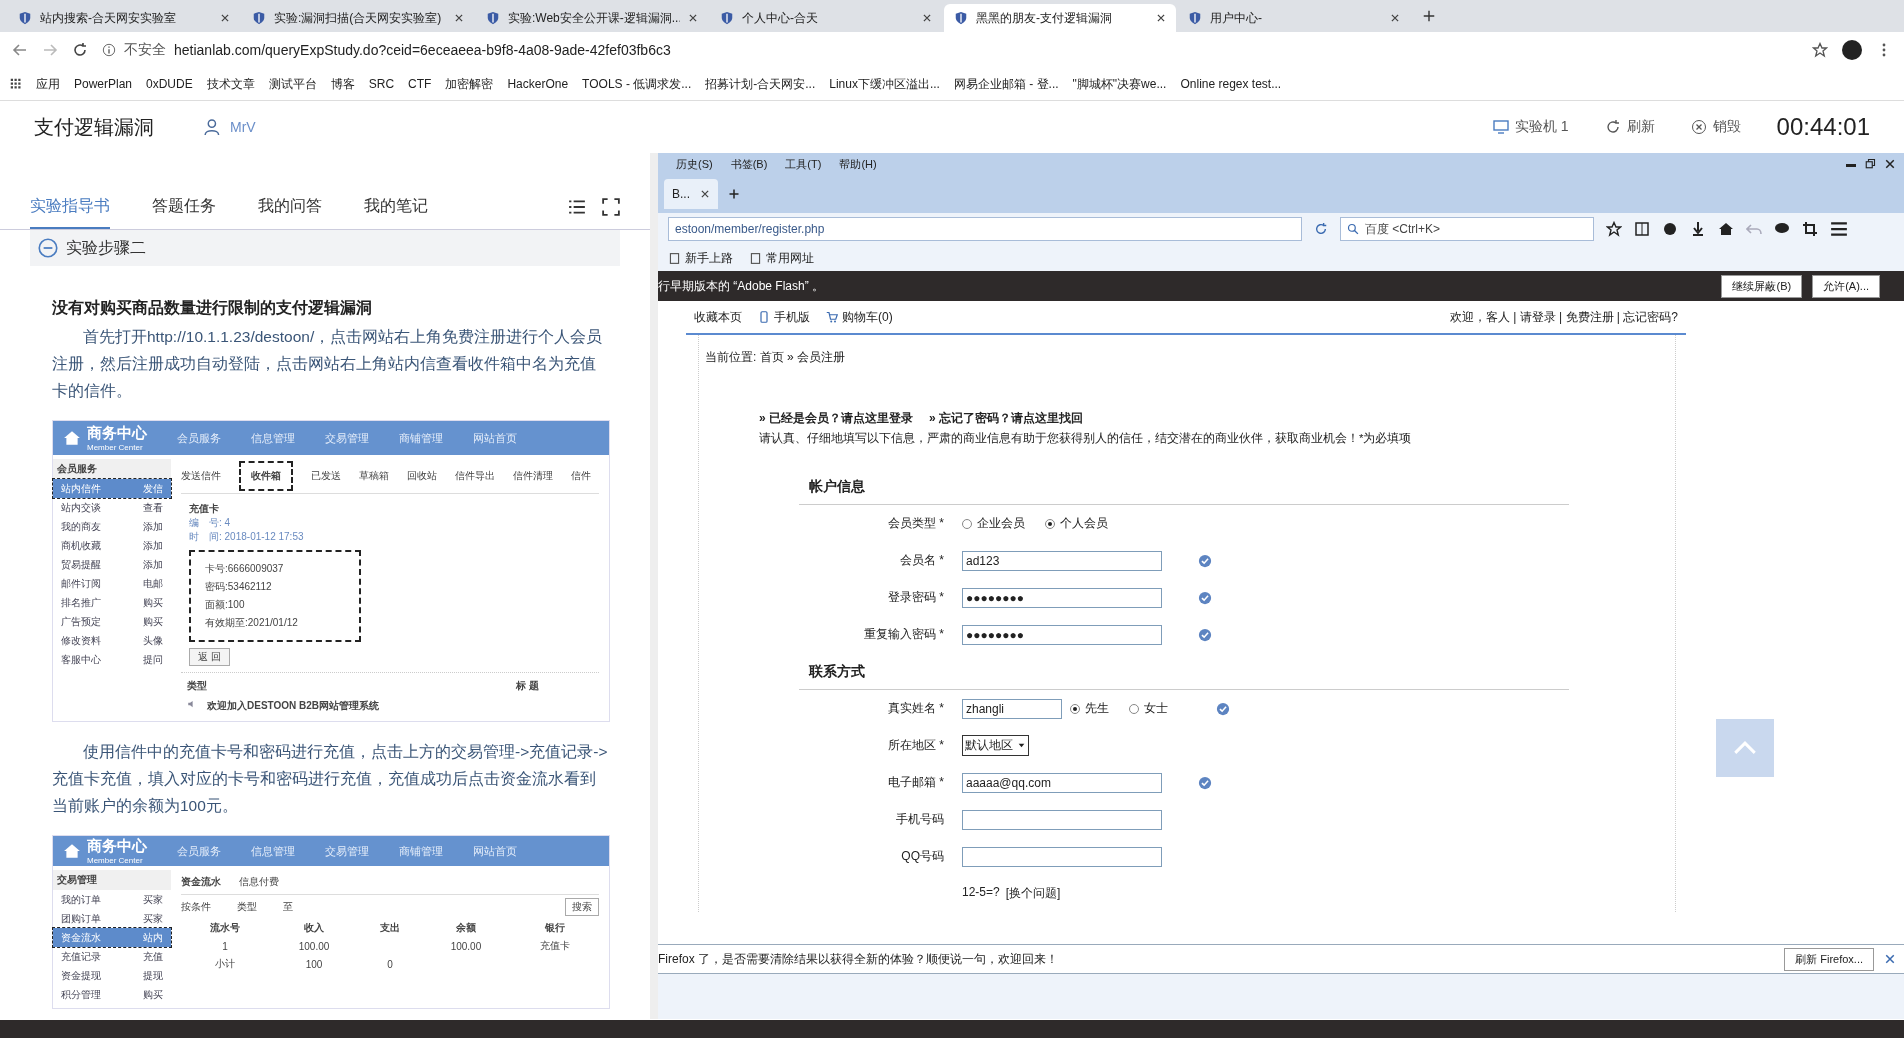 The height and width of the screenshot is (1038, 1904). I want to click on menu-item: 工具(T), so click(803, 164).